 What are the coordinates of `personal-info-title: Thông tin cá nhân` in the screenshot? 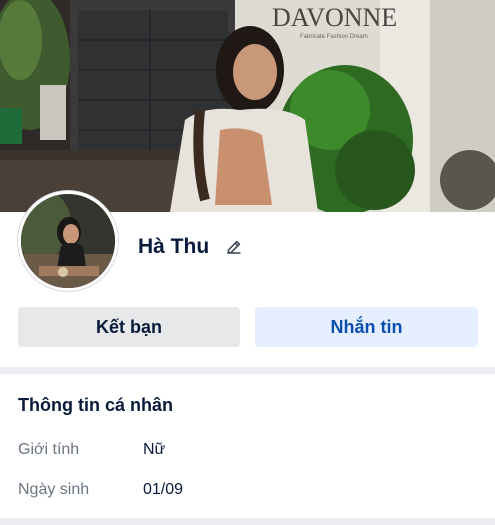 It's located at (95, 405).